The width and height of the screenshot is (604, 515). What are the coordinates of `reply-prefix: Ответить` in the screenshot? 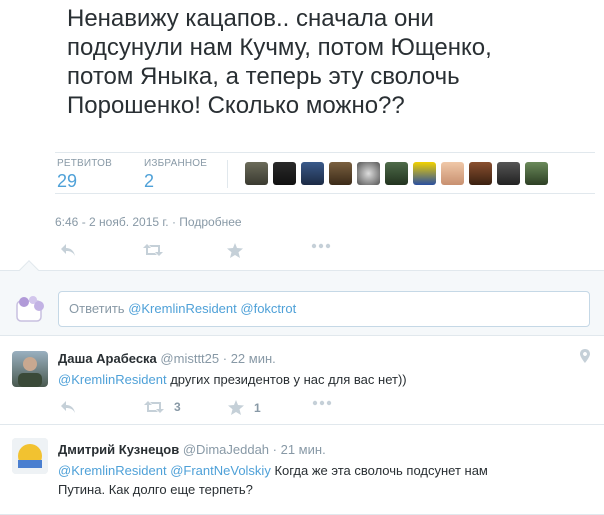 It's located at (99, 308).